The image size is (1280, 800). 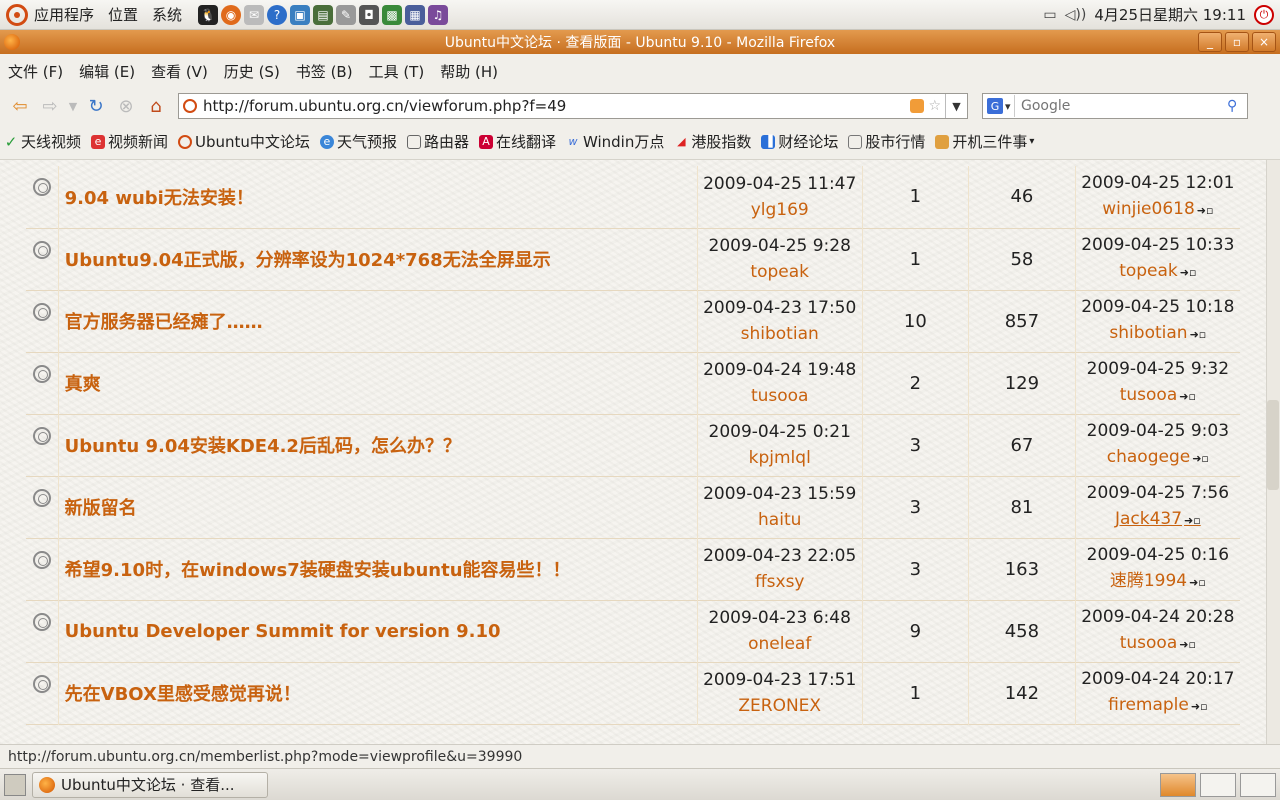 What do you see at coordinates (1121, 106) in the screenshot?
I see `search-input` at bounding box center [1121, 106].